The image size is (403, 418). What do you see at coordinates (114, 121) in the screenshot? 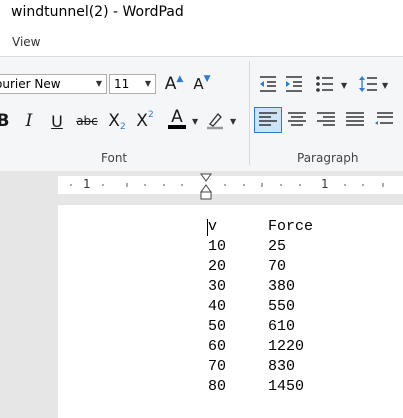
I see `subscript-icon: X` at bounding box center [114, 121].